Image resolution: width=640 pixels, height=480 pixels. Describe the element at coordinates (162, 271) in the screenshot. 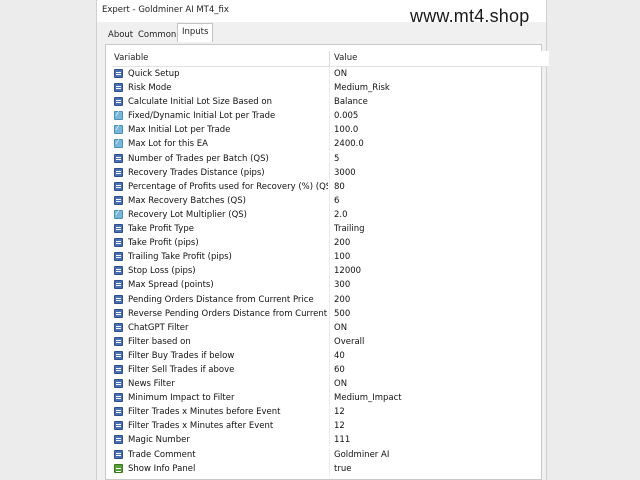

I see `variable-name: Stop Loss (pips)` at that location.